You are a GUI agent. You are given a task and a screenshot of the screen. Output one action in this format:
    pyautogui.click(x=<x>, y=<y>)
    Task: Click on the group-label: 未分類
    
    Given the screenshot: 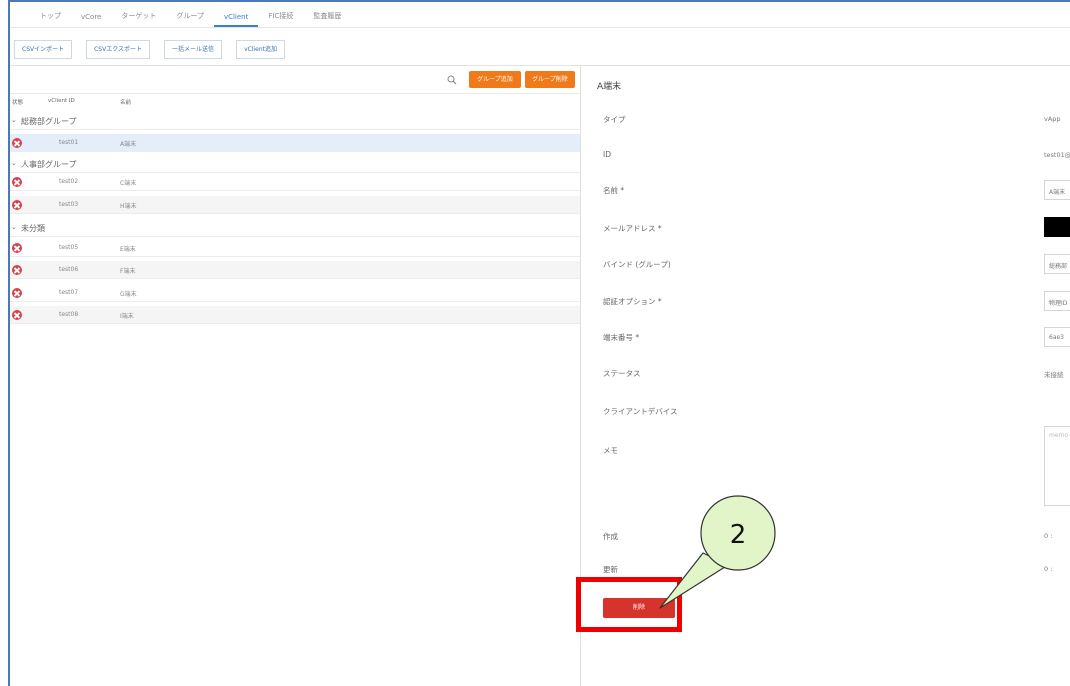 What is the action you would take?
    pyautogui.click(x=33, y=228)
    